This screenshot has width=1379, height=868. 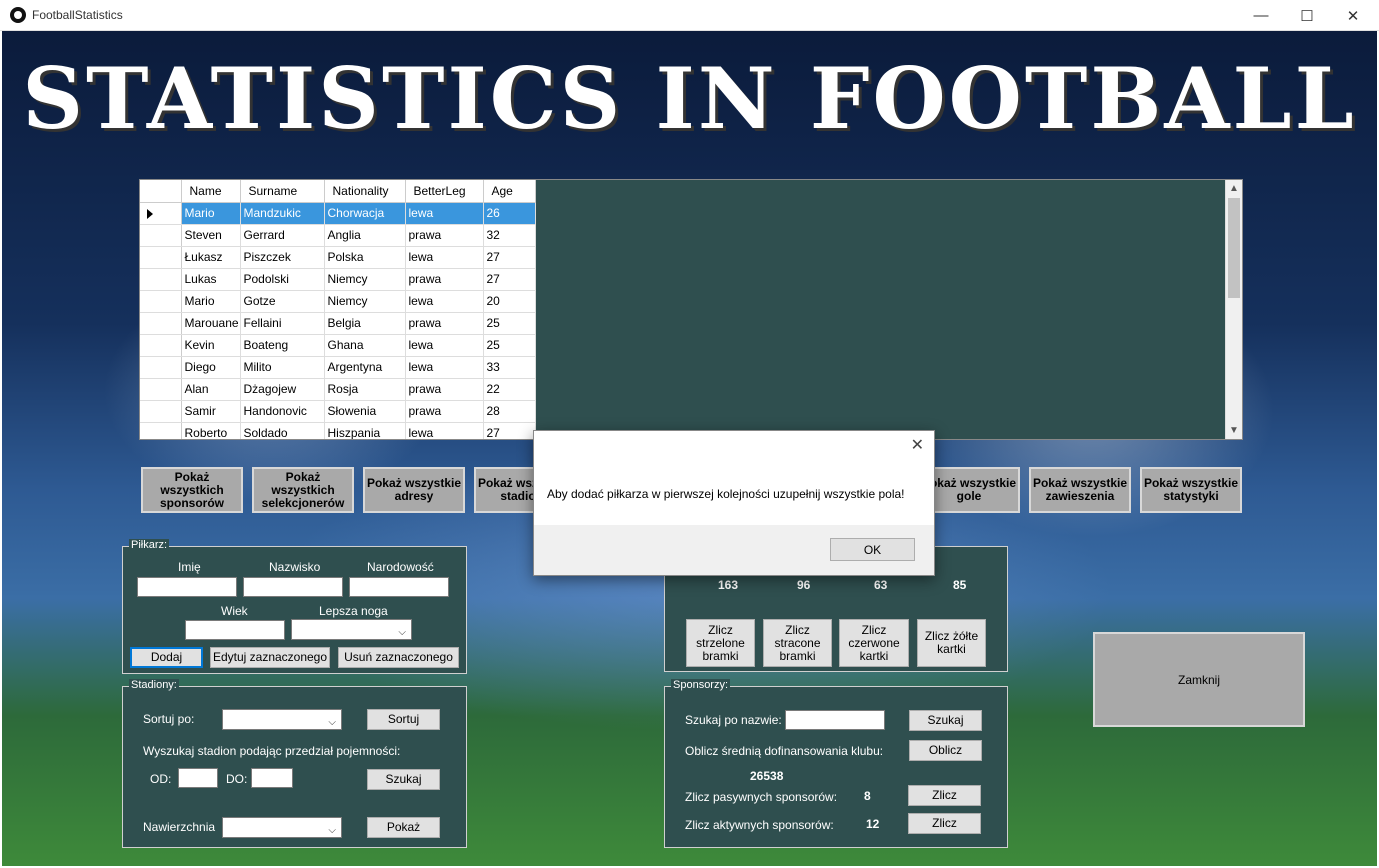 What do you see at coordinates (211, 430) in the screenshot?
I see `cell-name: Roberto` at bounding box center [211, 430].